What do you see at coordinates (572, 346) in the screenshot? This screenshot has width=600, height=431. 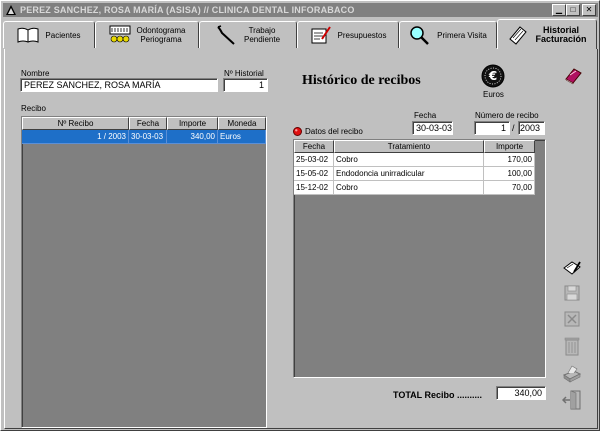 I see `trash-icon` at bounding box center [572, 346].